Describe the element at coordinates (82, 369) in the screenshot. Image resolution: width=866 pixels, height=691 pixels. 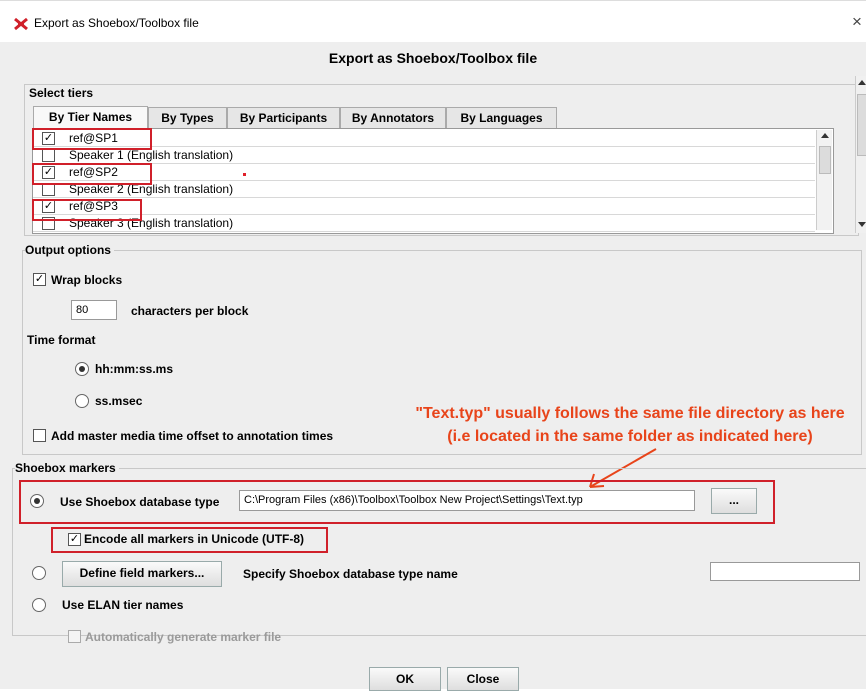
I see `time-format-hhmmss-radio` at that location.